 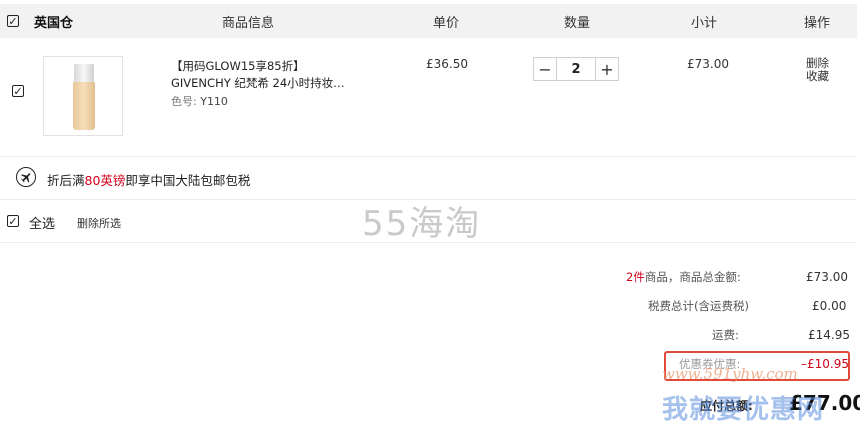 What do you see at coordinates (730, 374) in the screenshot?
I see `url-watermark: www.591yhw.com` at bounding box center [730, 374].